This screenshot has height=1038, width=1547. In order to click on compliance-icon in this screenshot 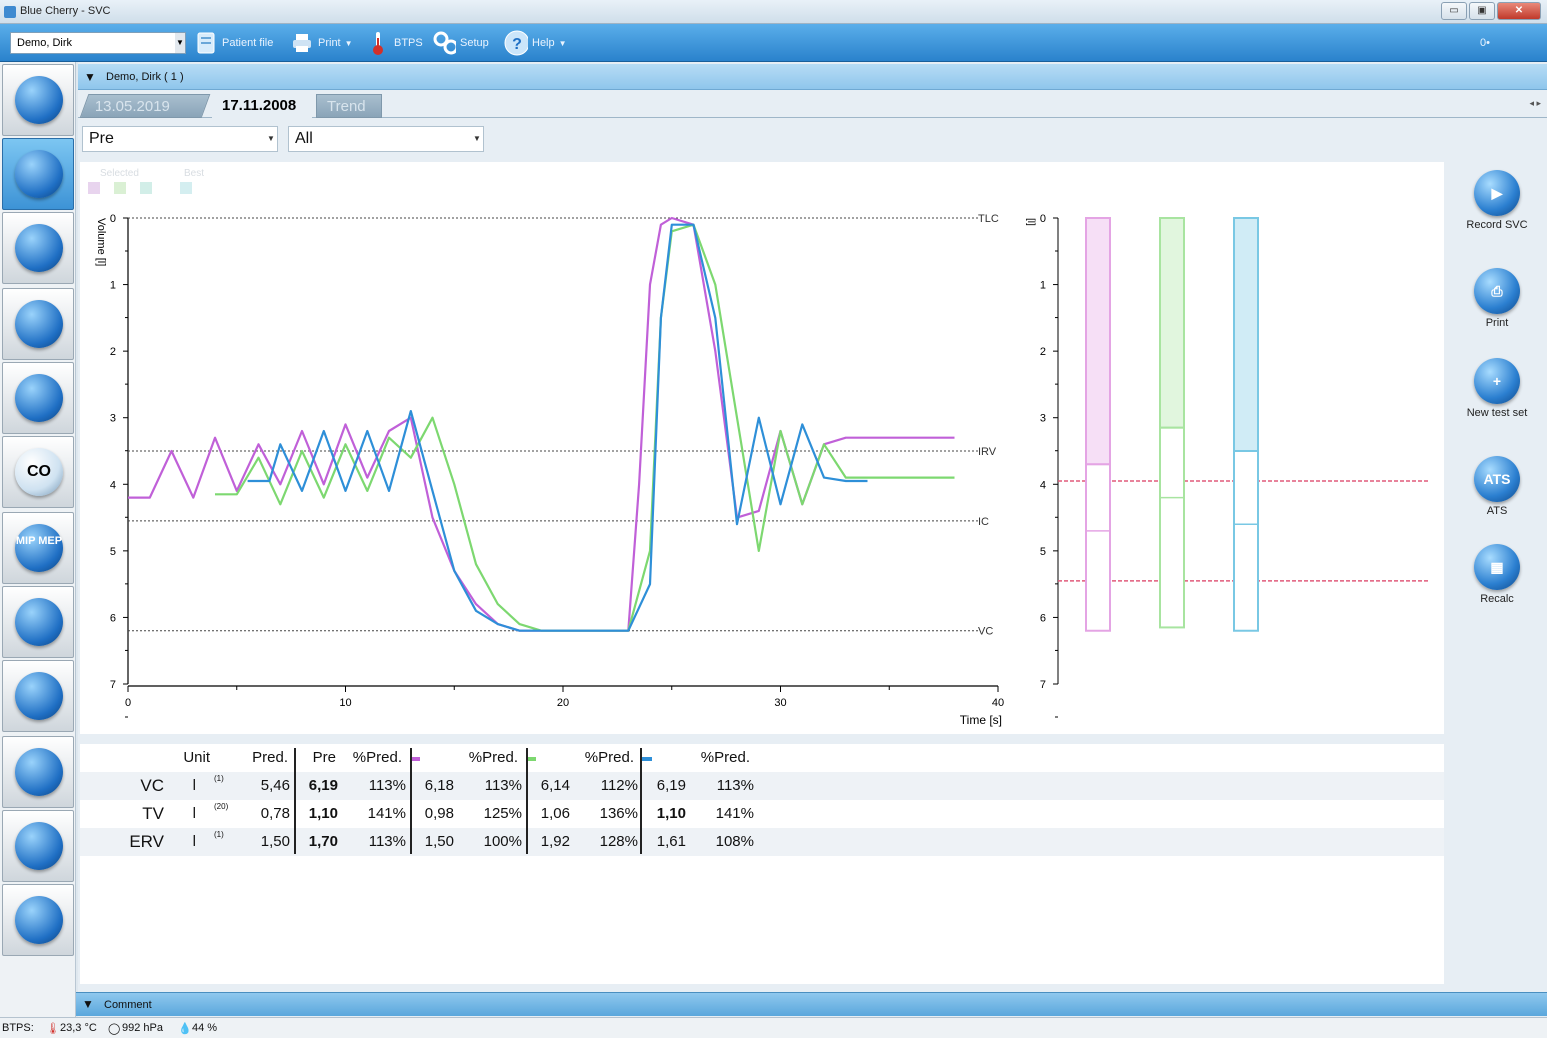, I will do `click(39, 398)`.